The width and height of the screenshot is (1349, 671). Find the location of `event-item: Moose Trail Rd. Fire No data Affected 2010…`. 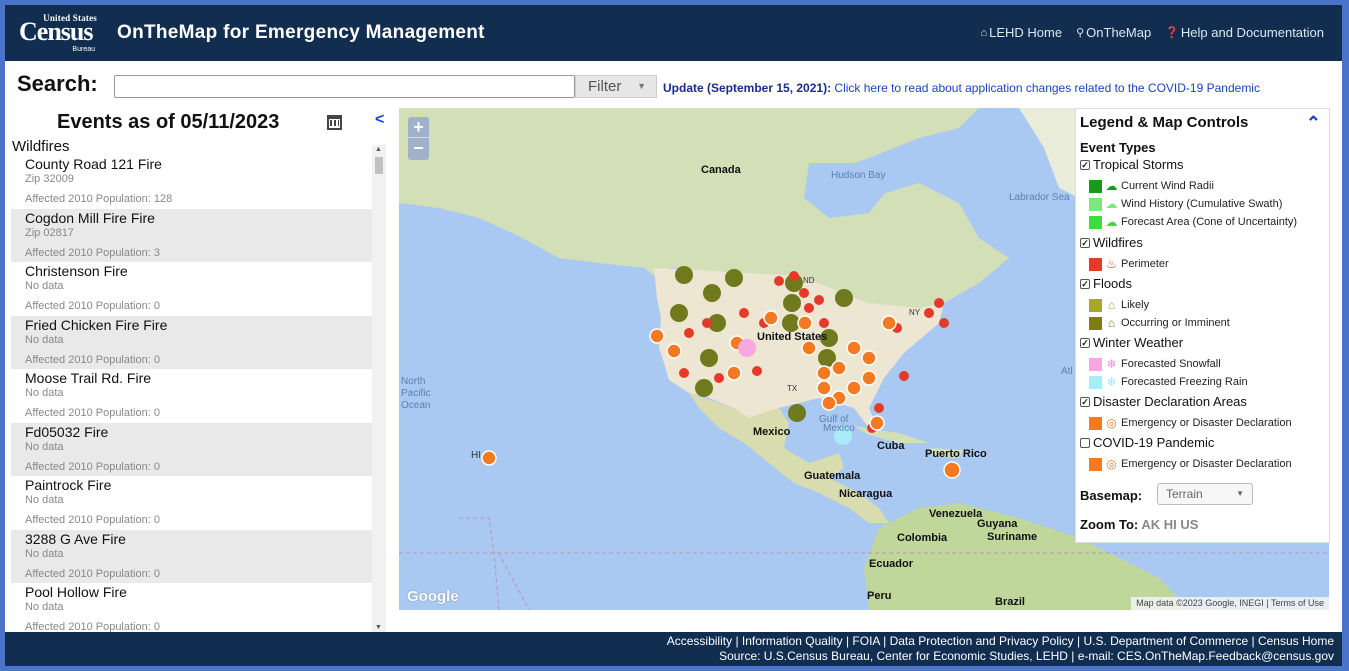

event-item: Moose Trail Rd. Fire No data Affected 2010… is located at coordinates (191, 396).